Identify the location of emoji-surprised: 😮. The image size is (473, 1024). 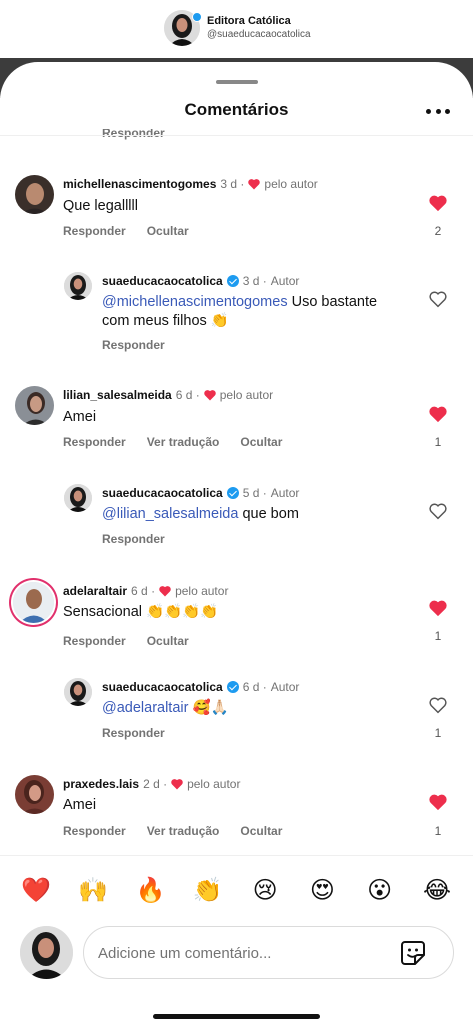
(380, 890).